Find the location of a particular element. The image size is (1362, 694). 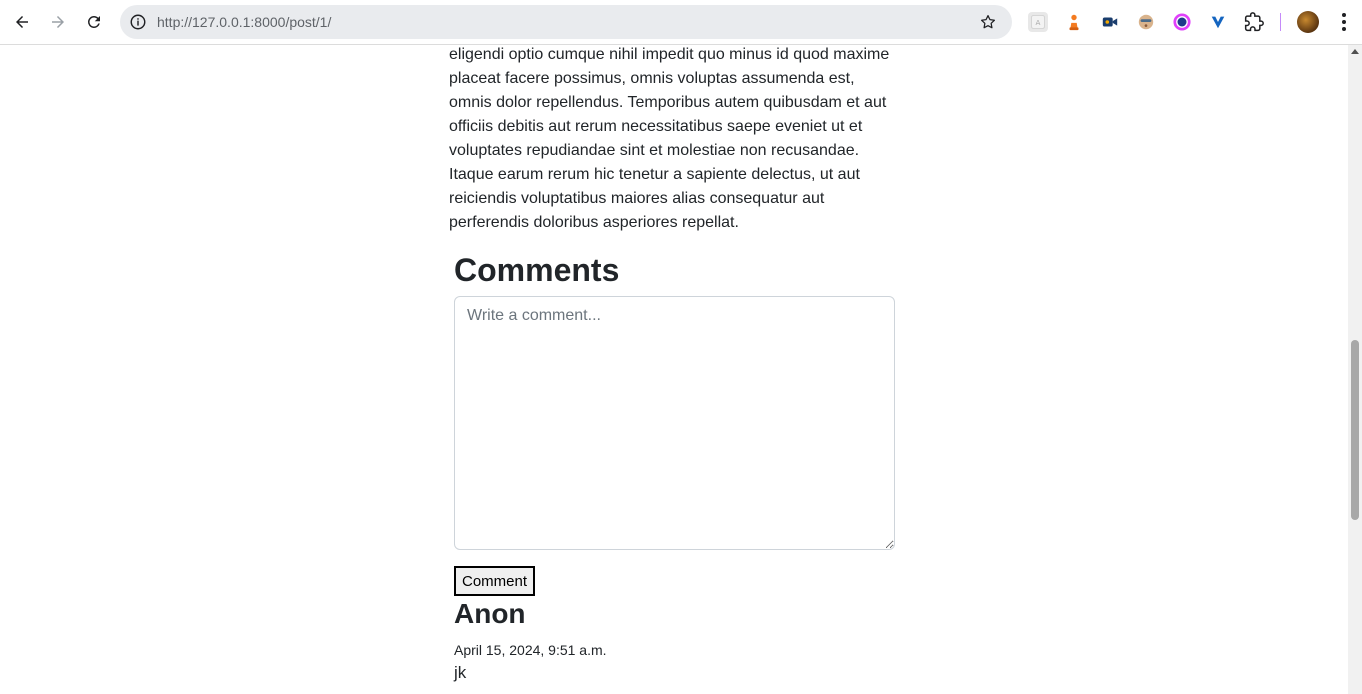

face-extension-icon is located at coordinates (1146, 22).